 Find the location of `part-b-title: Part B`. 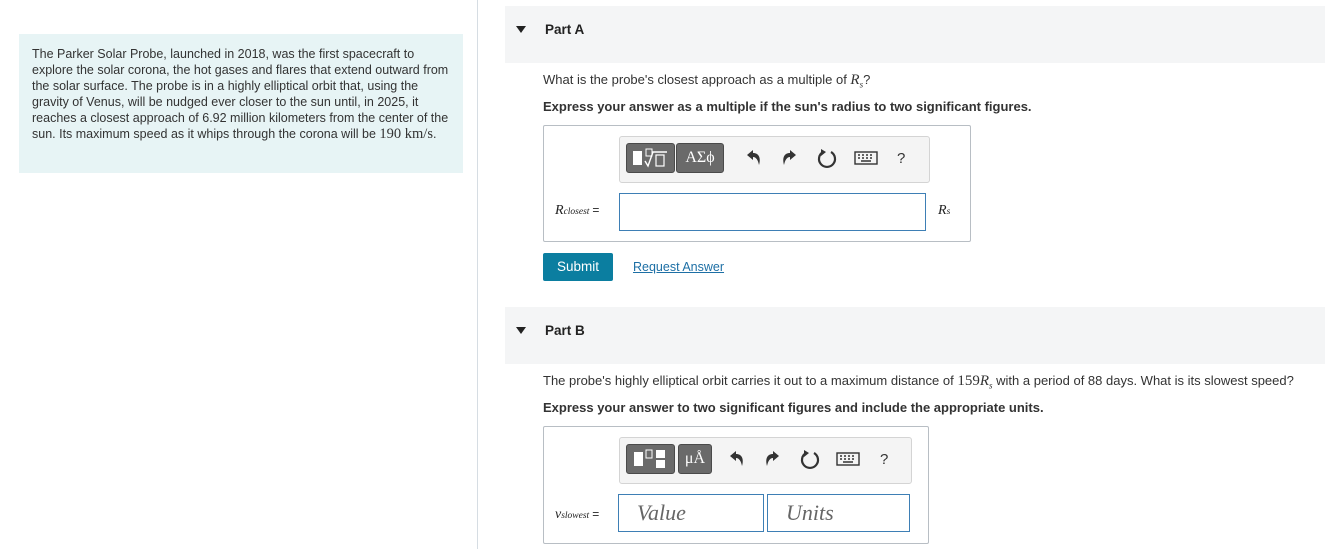

part-b-title: Part B is located at coordinates (565, 330).